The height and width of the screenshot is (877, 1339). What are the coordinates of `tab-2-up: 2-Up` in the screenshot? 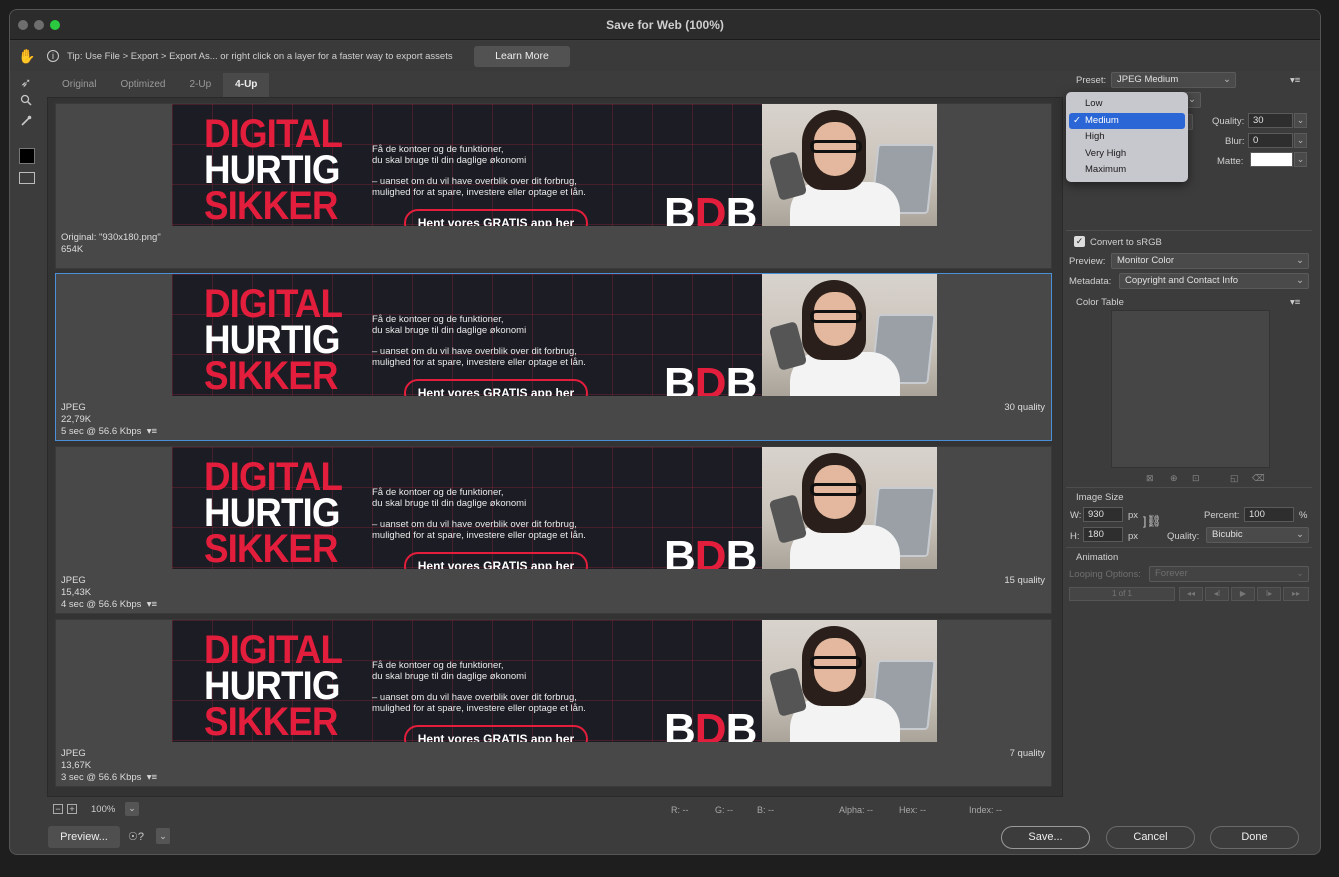 It's located at (200, 85).